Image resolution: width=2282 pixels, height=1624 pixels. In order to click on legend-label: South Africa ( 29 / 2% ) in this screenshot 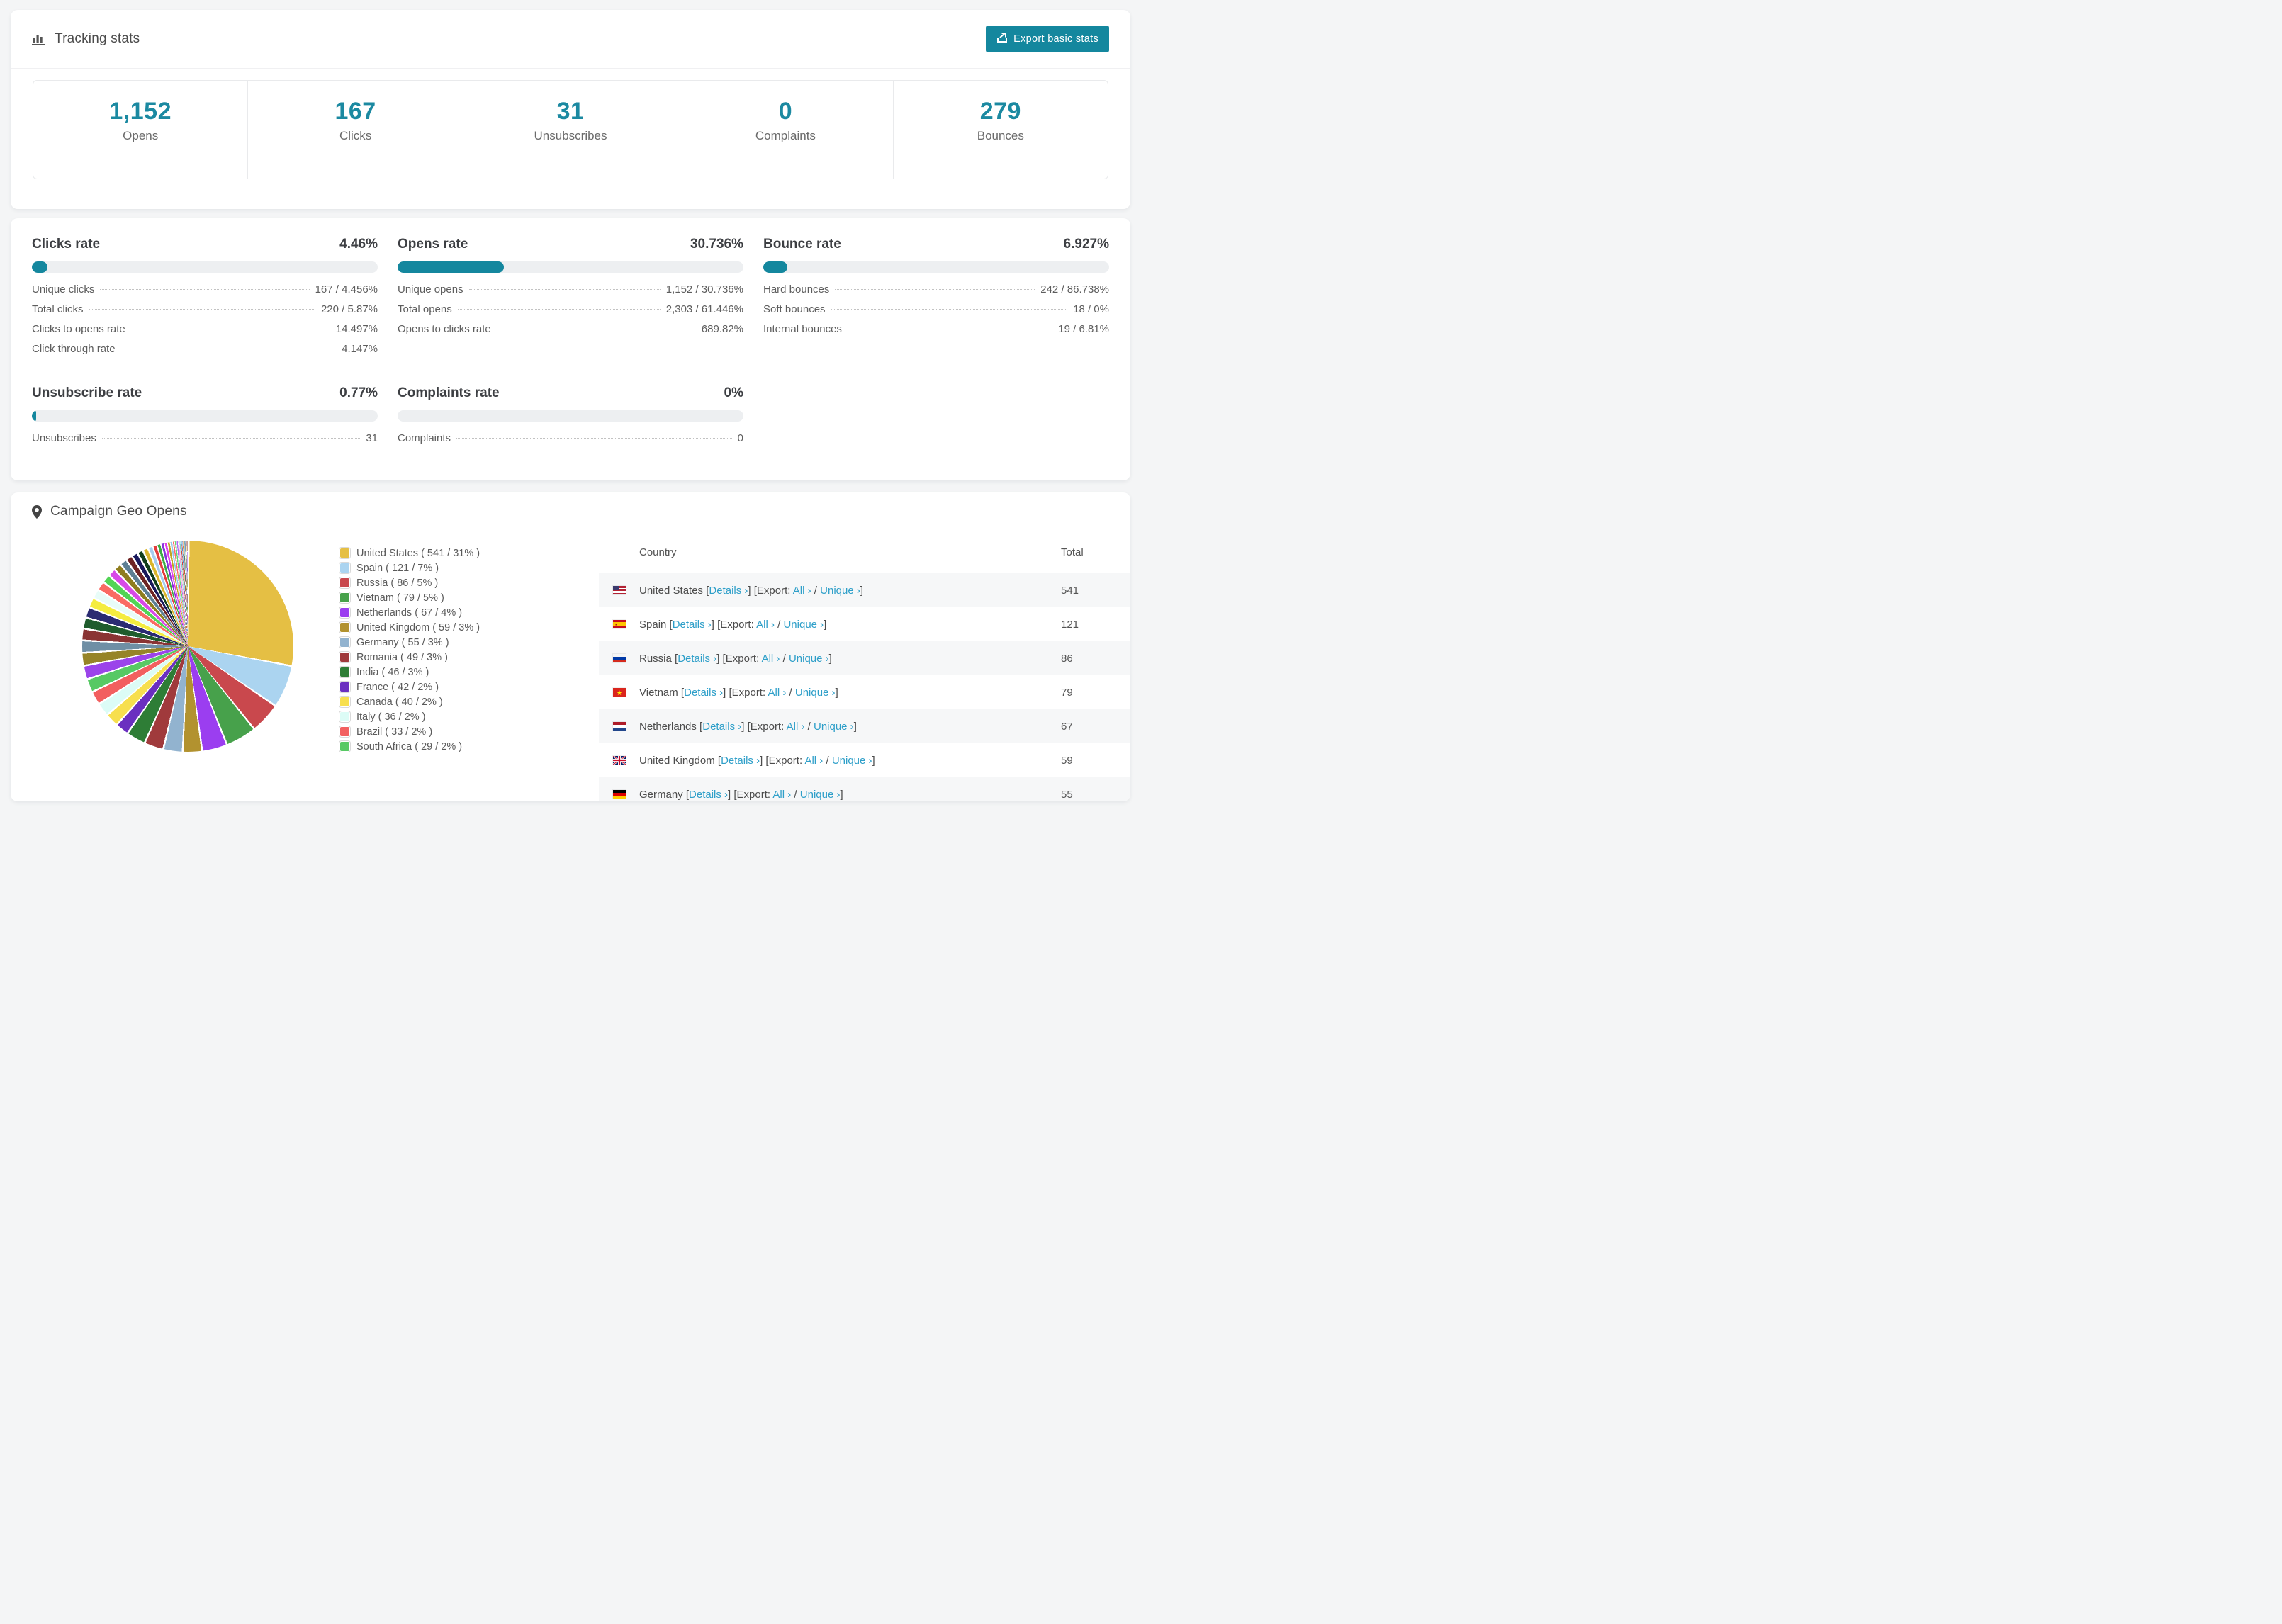, I will do `click(409, 746)`.